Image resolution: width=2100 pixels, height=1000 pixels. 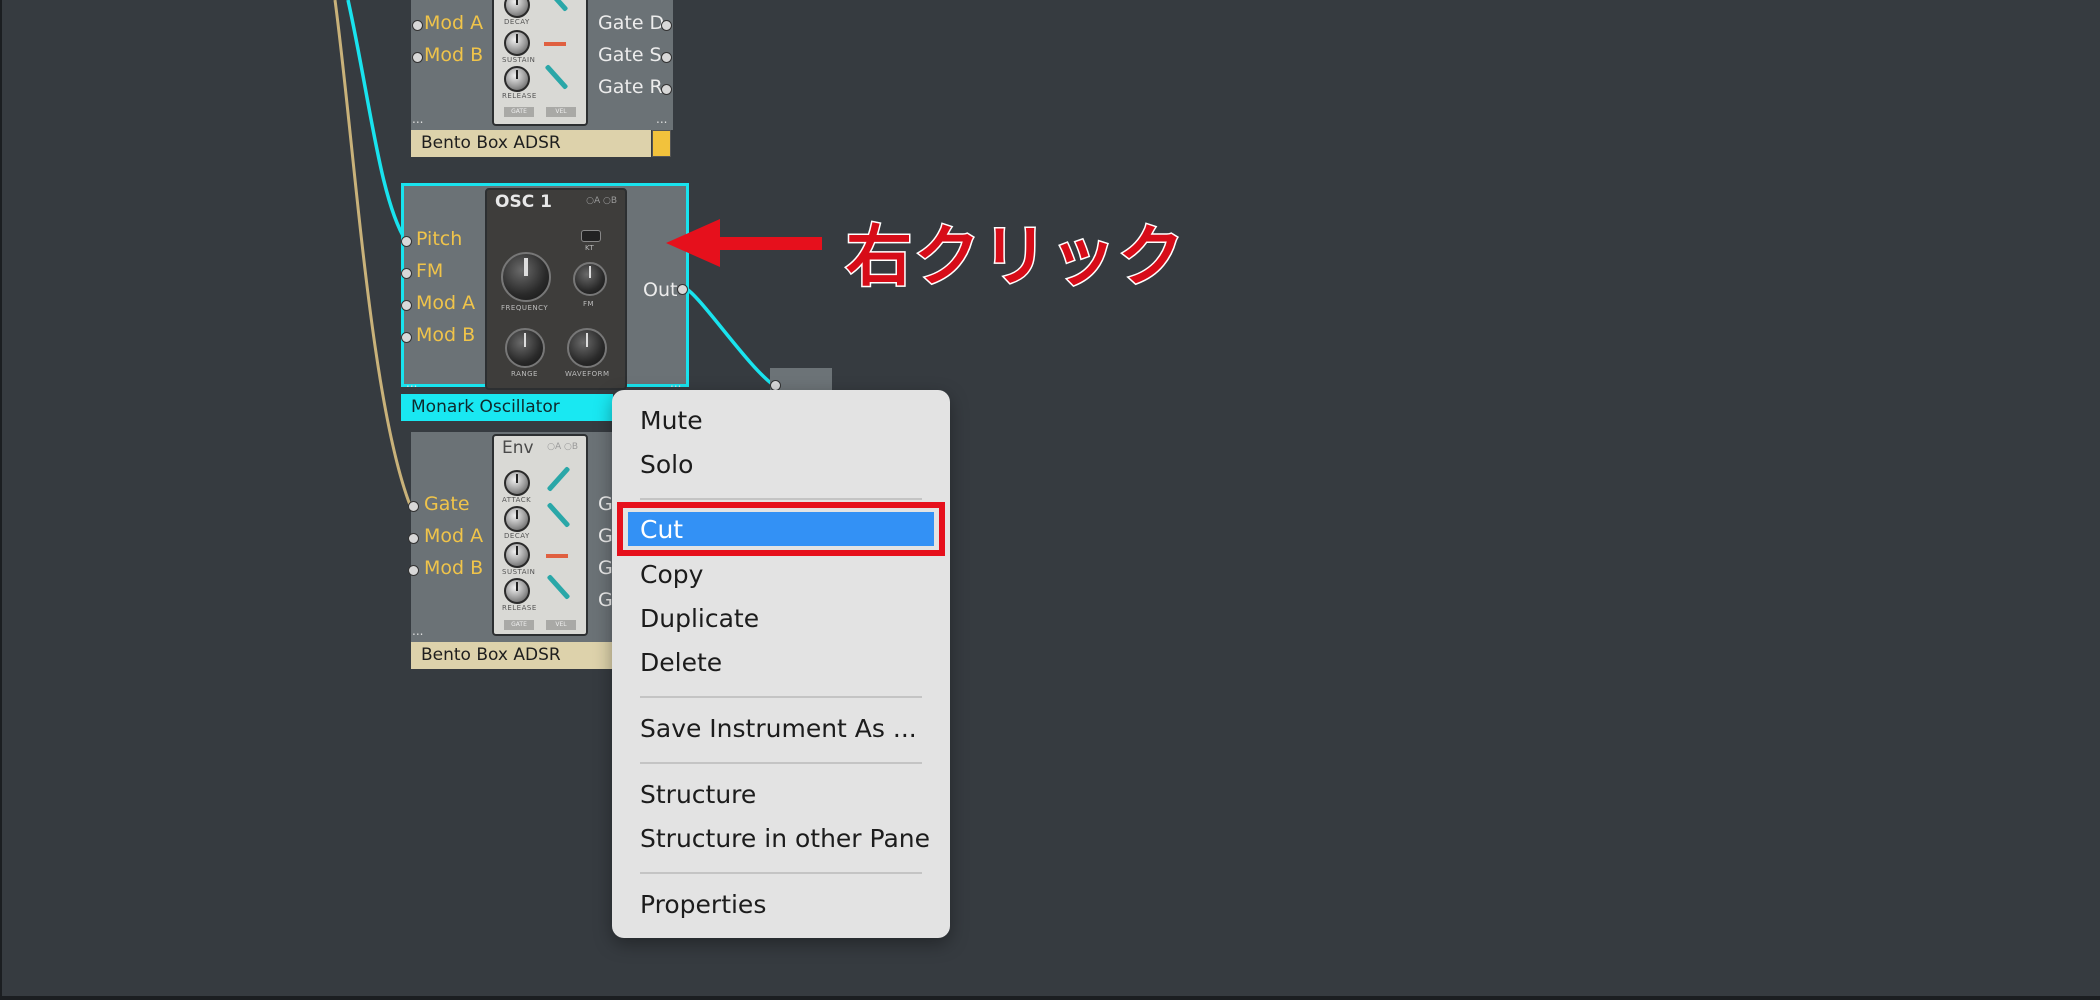 What do you see at coordinates (430, 271) in the screenshot?
I see `osc-fm-label: FM` at bounding box center [430, 271].